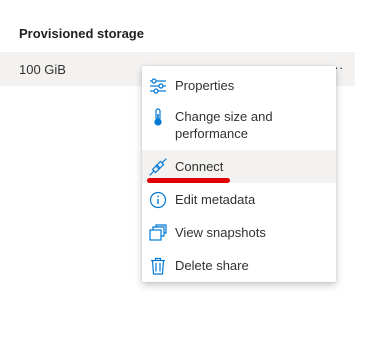 This screenshot has width=365, height=342. Describe the element at coordinates (42, 69) in the screenshot. I see `provisioned-storage-value: 100 GiB` at that location.